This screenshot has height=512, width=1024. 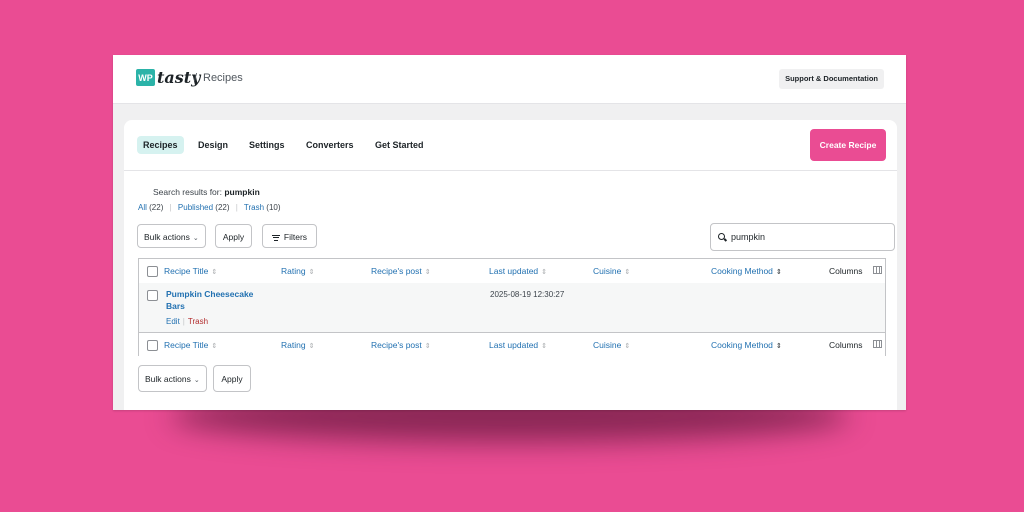 What do you see at coordinates (152, 271) in the screenshot?
I see `select-all-checkbox` at bounding box center [152, 271].